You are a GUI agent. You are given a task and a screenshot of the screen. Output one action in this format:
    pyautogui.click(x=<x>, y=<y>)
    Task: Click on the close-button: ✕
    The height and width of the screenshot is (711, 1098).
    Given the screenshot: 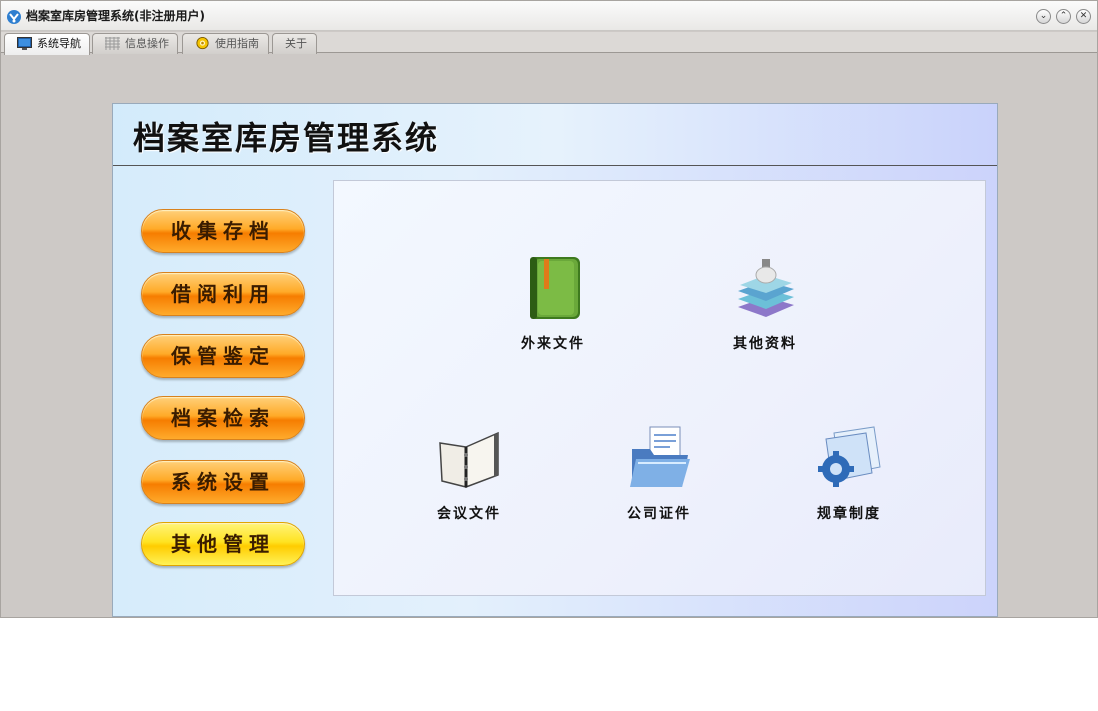 What is the action you would take?
    pyautogui.click(x=1083, y=16)
    